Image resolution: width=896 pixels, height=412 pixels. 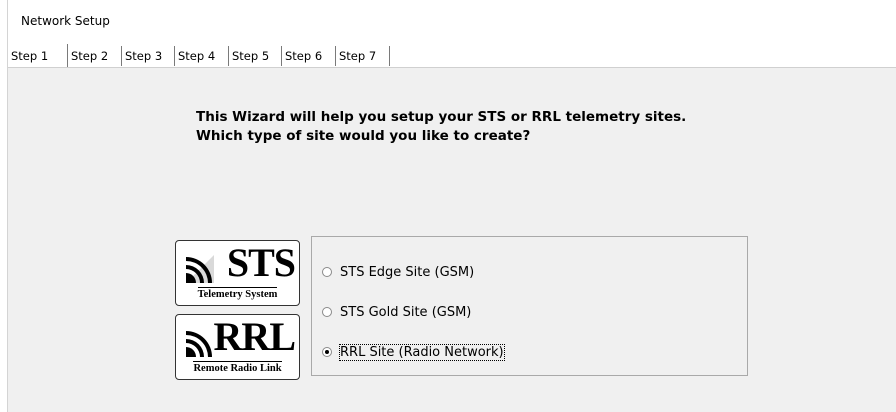 What do you see at coordinates (358, 56) in the screenshot?
I see `tab-label: Step 7` at bounding box center [358, 56].